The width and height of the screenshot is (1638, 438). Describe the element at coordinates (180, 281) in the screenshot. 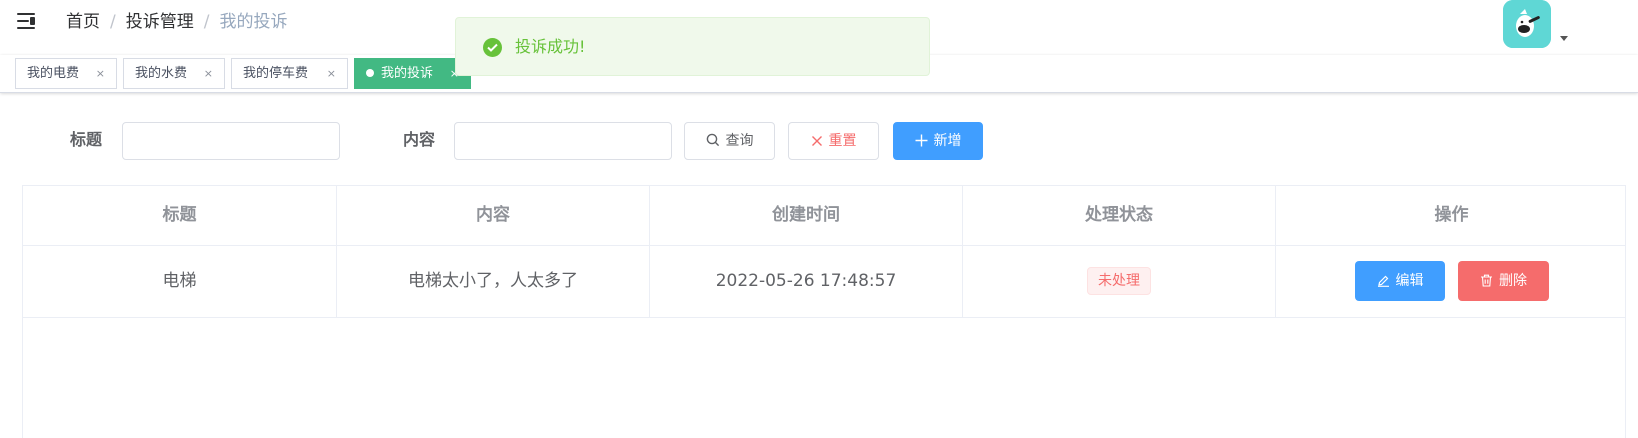

I see `cell-title: 电梯` at that location.